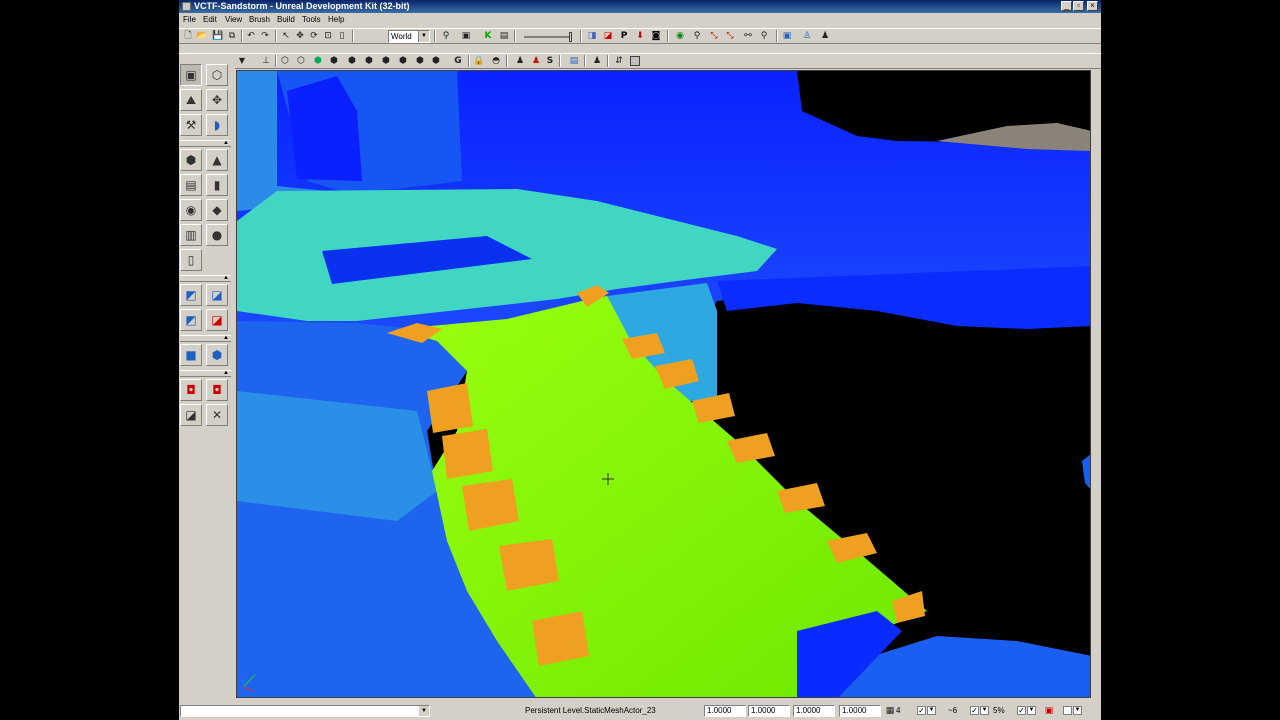 The height and width of the screenshot is (720, 1280). Describe the element at coordinates (217, 235) in the screenshot. I see `sphere-brush-tool: ●` at that location.